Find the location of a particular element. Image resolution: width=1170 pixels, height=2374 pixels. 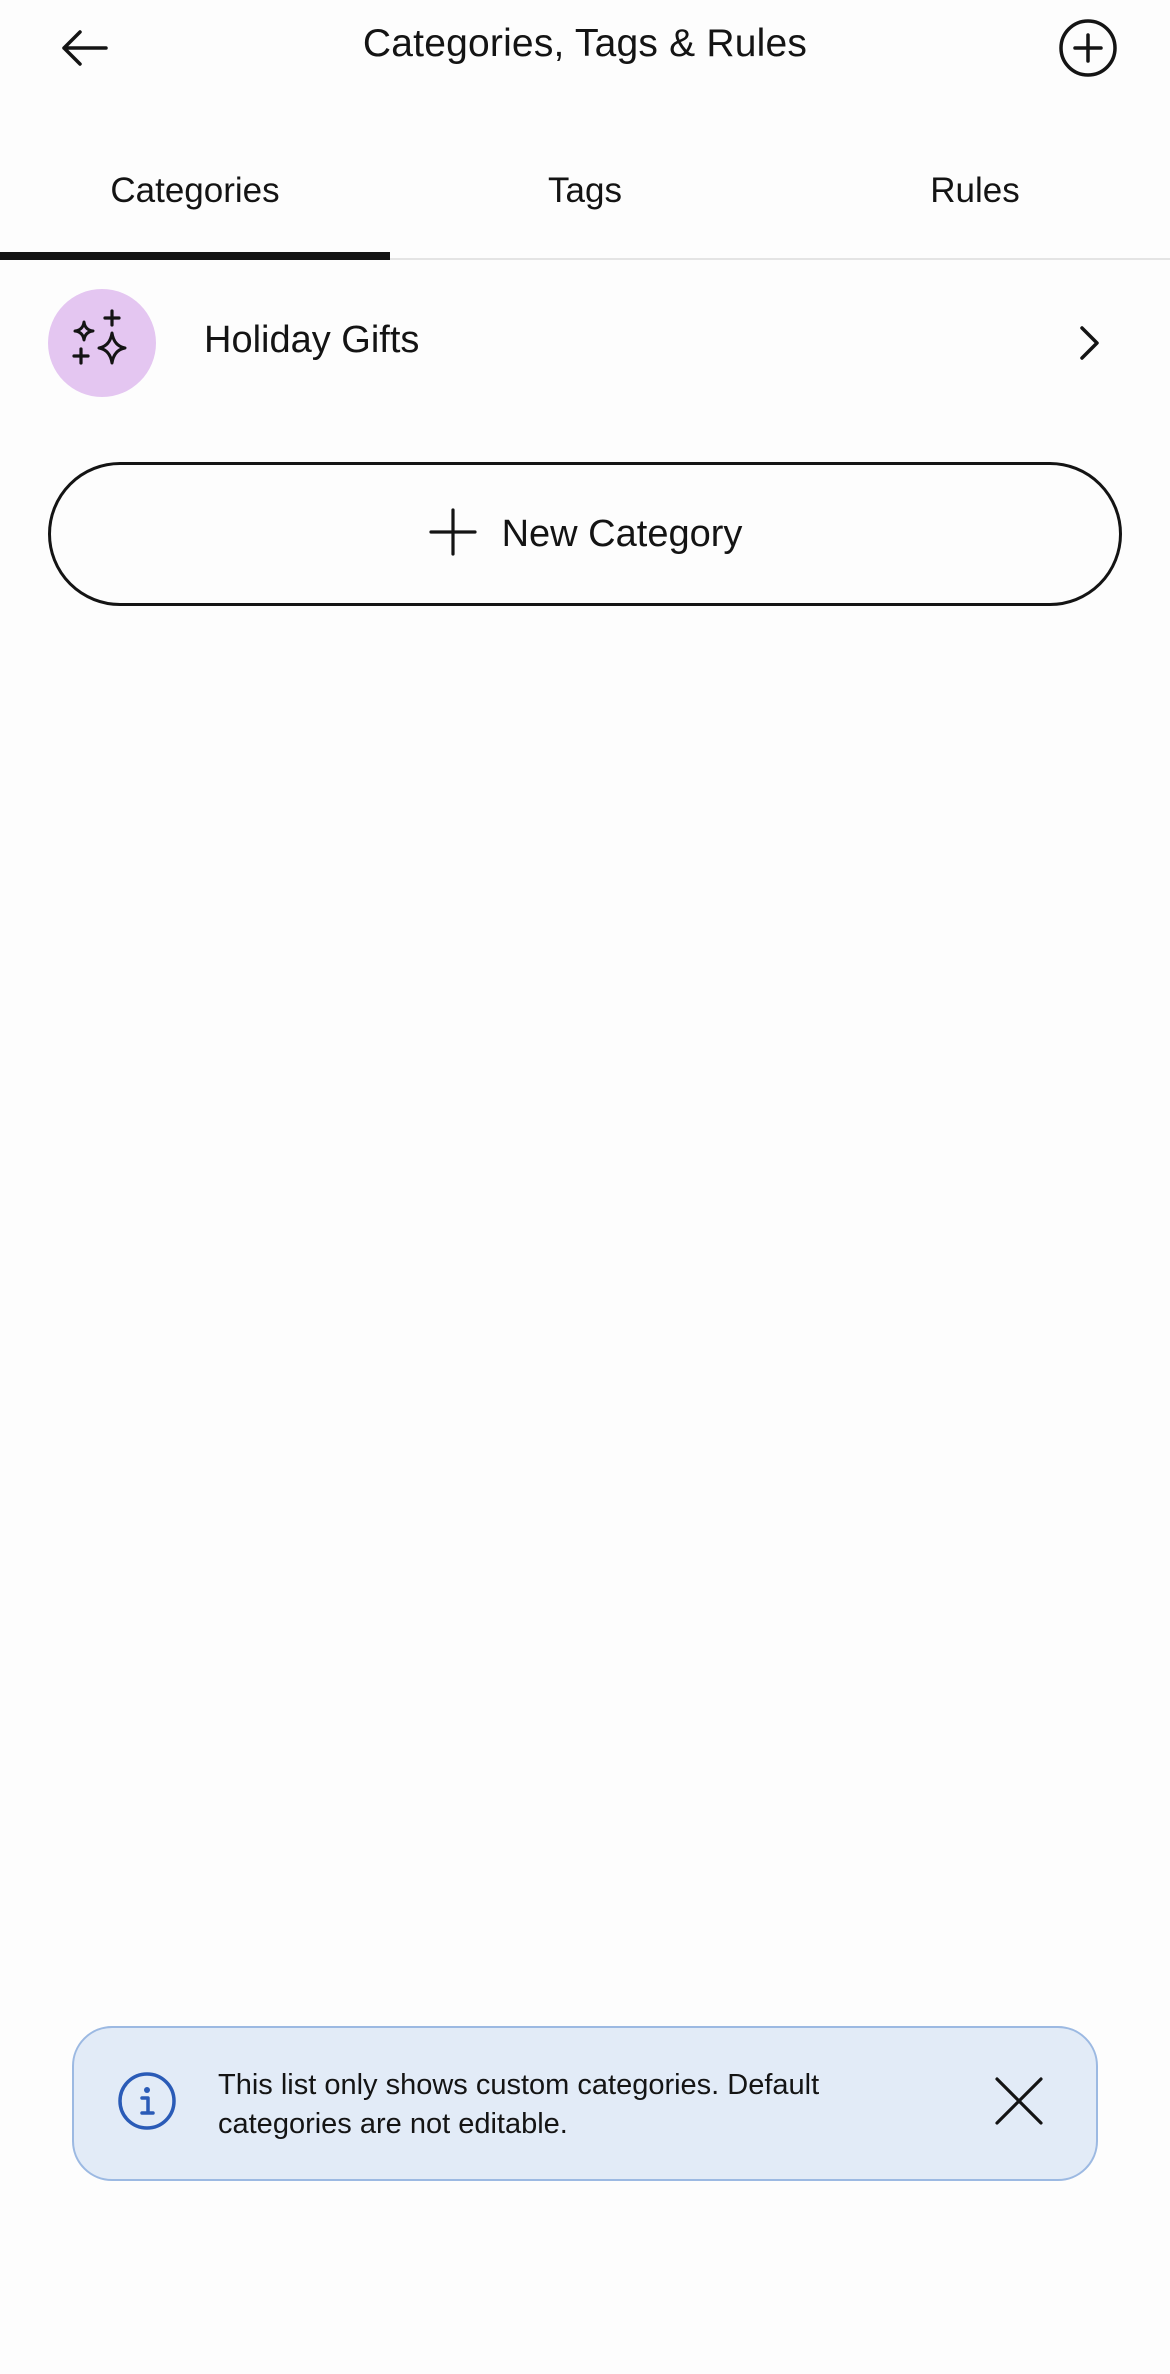

add-button is located at coordinates (1088, 50).